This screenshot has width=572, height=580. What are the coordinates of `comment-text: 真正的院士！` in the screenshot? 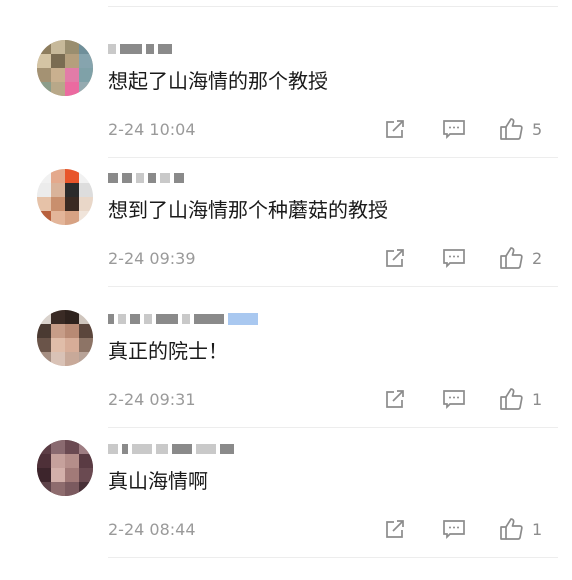 It's located at (168, 351).